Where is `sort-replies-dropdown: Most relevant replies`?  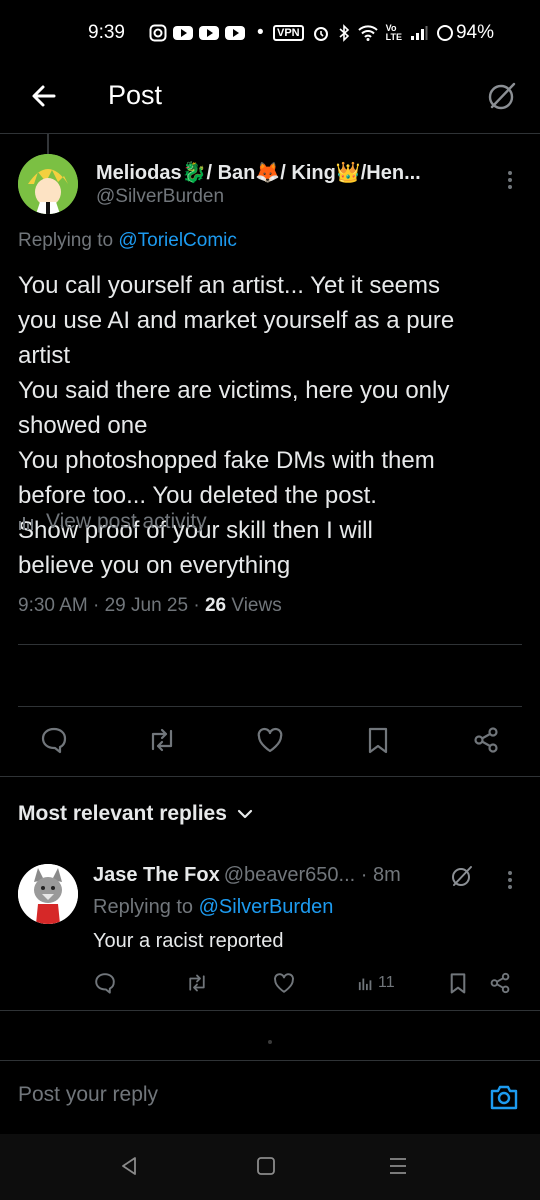 sort-replies-dropdown: Most relevant replies is located at coordinates (135, 814).